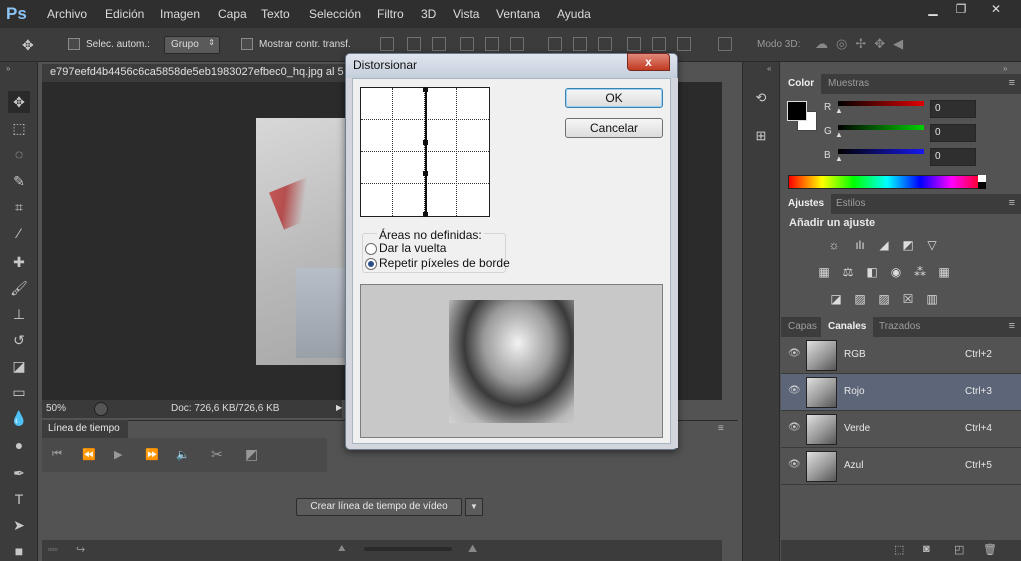 This screenshot has height=561, width=1021. What do you see at coordinates (847, 327) in the screenshot?
I see `tab-canales: Canales` at bounding box center [847, 327].